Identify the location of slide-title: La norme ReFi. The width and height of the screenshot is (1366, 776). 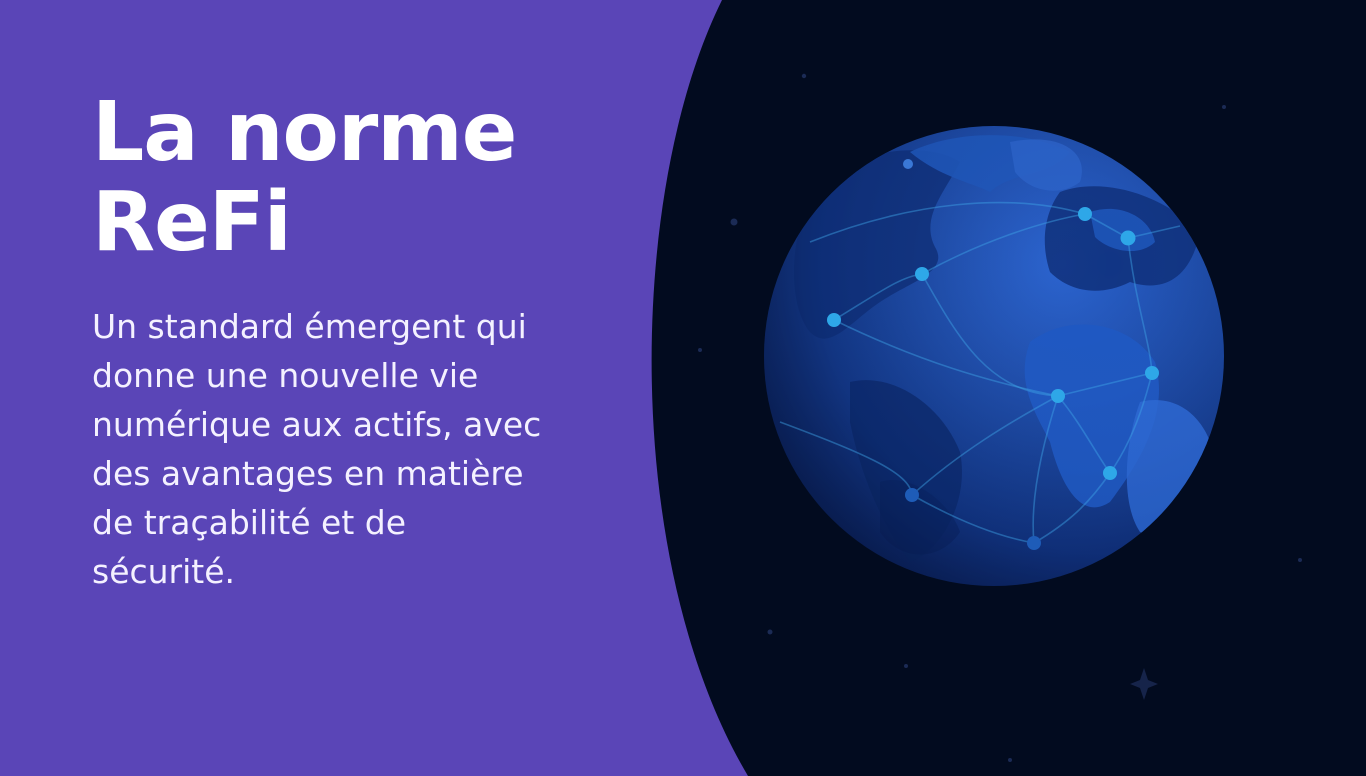
(352, 178).